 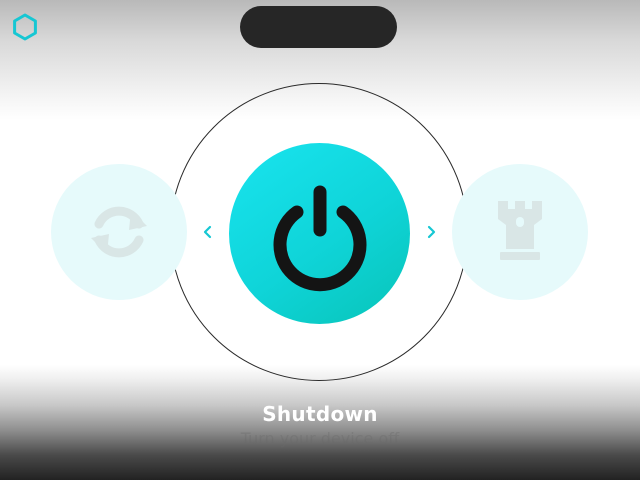 I want to click on carousel-item-shutdown, so click(x=319, y=233).